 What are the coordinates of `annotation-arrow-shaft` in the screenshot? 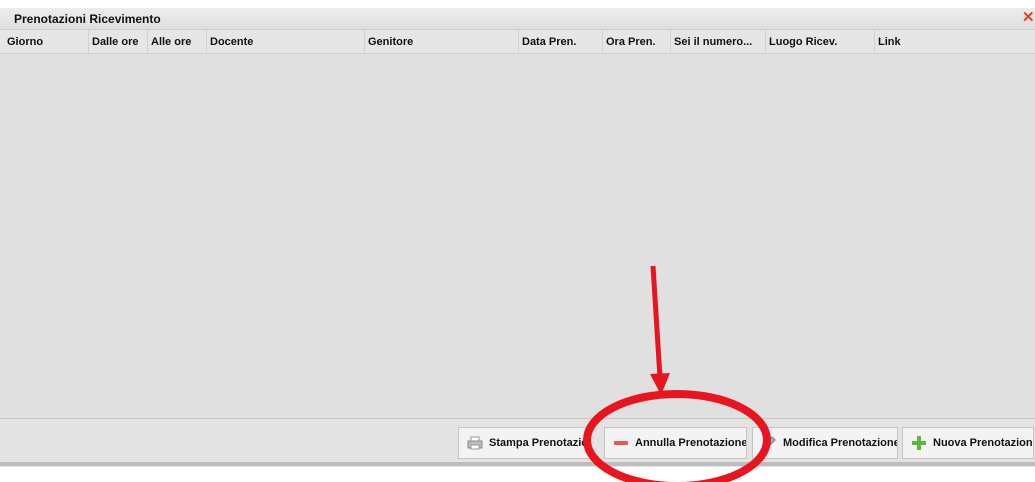 It's located at (656, 322).